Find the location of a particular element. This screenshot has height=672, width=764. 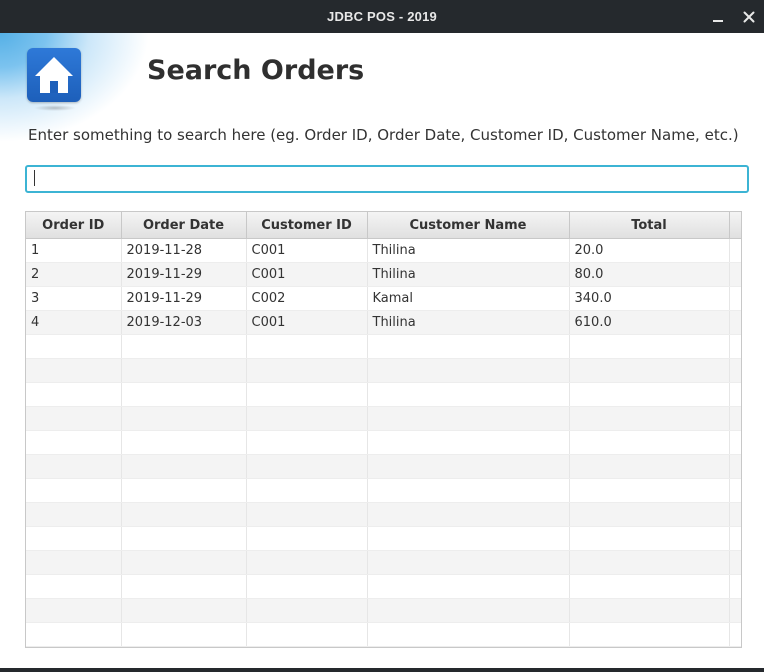

cell-total: 20.0 is located at coordinates (649, 250).